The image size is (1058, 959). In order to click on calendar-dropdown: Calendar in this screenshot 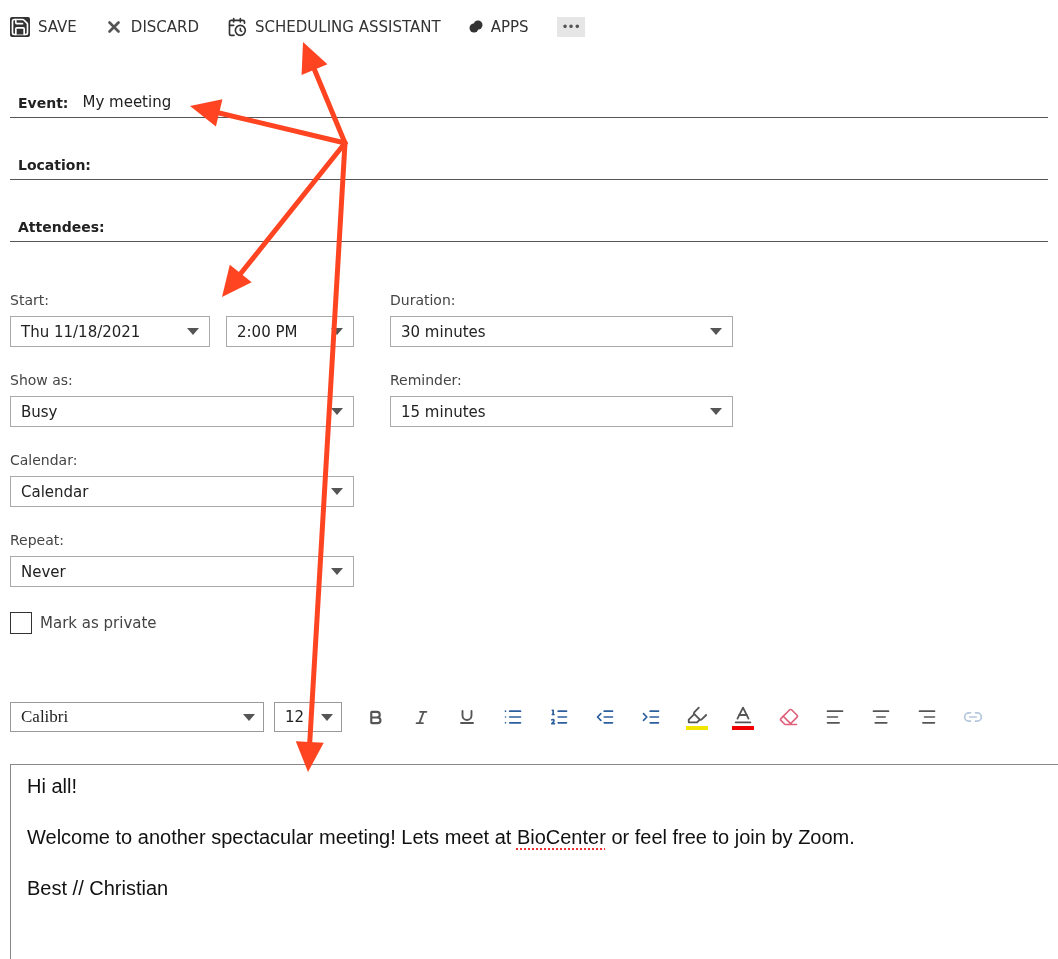, I will do `click(182, 491)`.